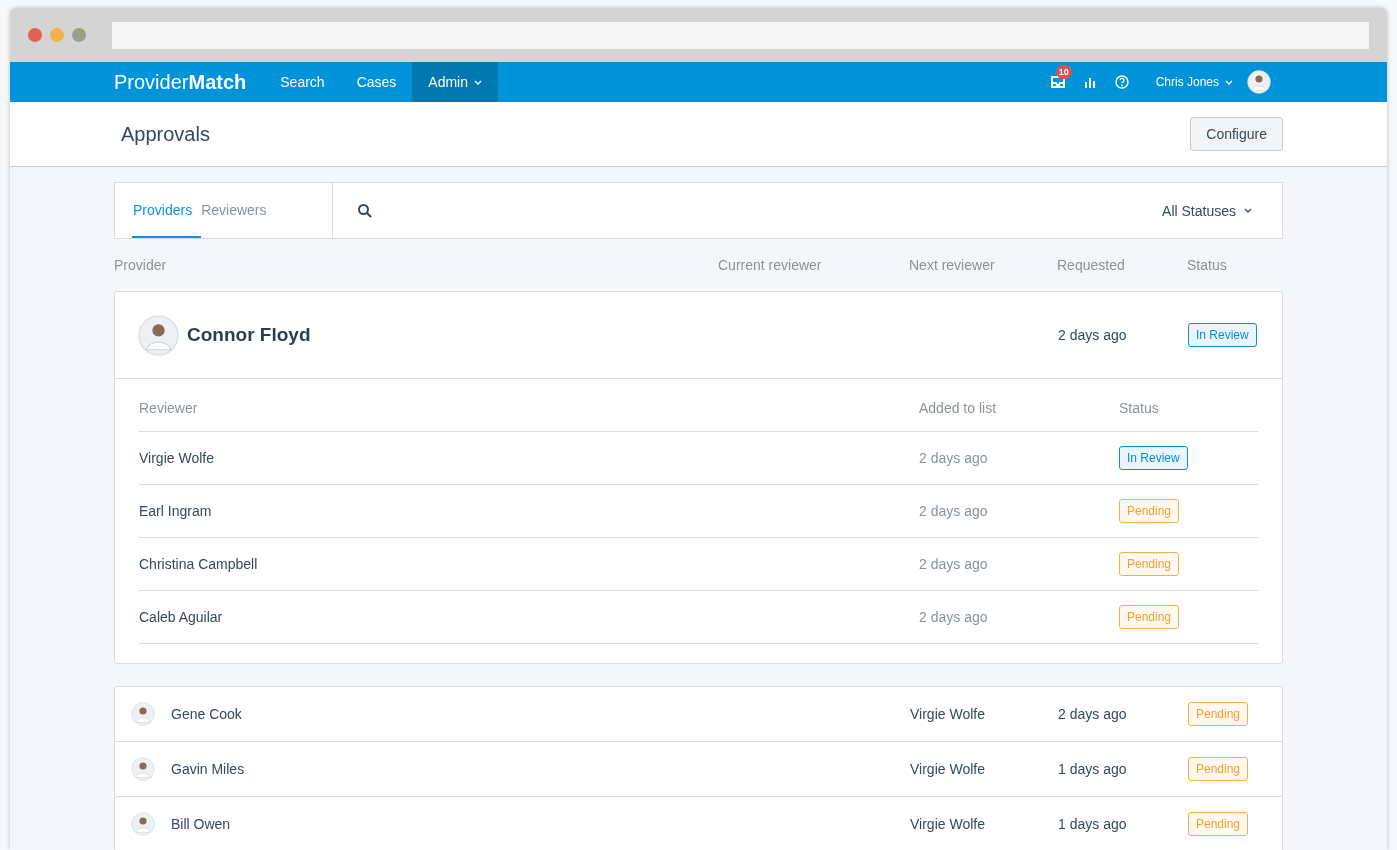 The width and height of the screenshot is (1397, 850). Describe the element at coordinates (249, 335) in the screenshot. I see `provider-name: Connor Floyd` at that location.